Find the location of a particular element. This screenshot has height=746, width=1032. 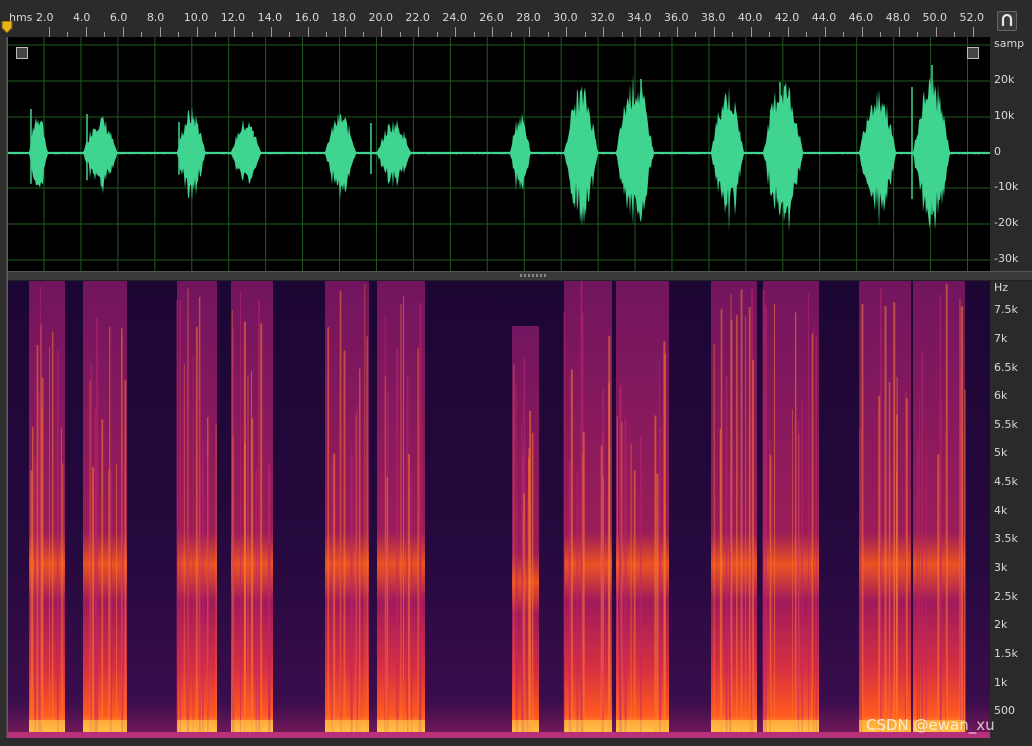

amplitude-tick-label: 10k is located at coordinates (1004, 115).